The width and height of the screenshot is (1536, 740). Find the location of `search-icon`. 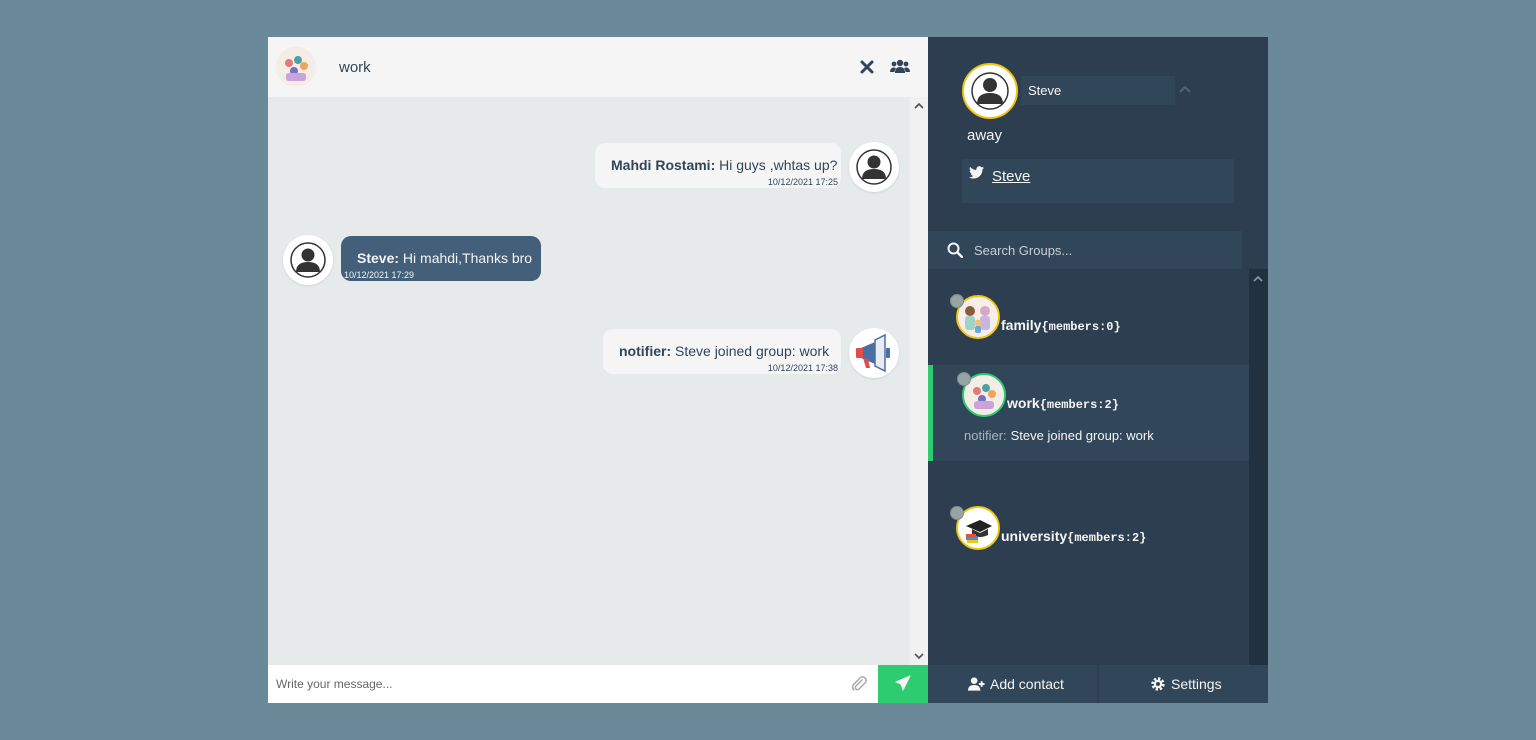

search-icon is located at coordinates (955, 250).